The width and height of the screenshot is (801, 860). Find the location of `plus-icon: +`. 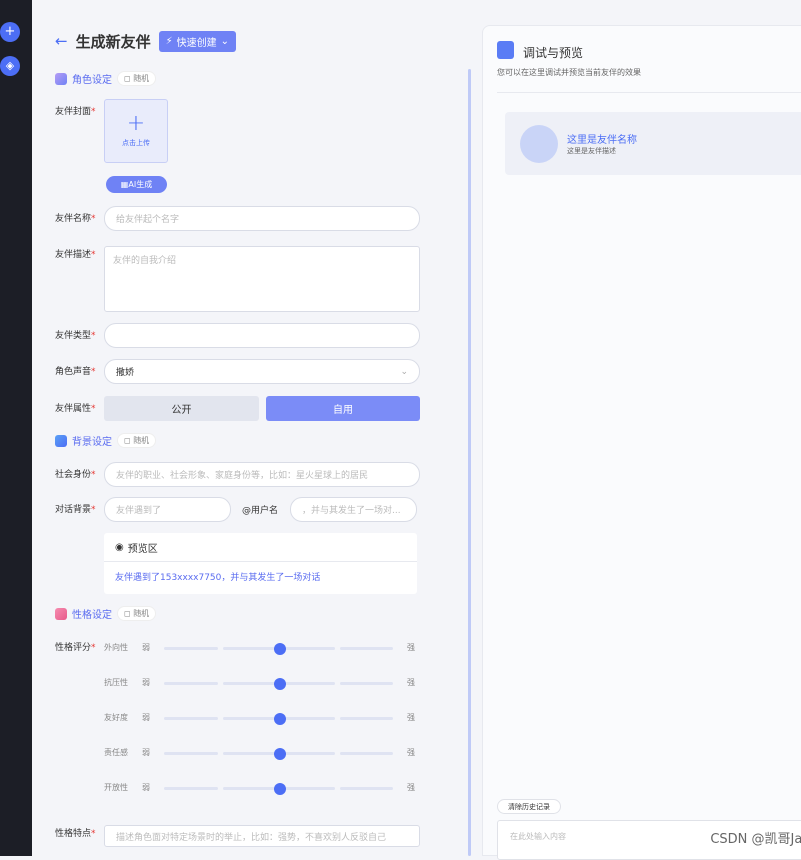

plus-icon: + is located at coordinates (136, 123).